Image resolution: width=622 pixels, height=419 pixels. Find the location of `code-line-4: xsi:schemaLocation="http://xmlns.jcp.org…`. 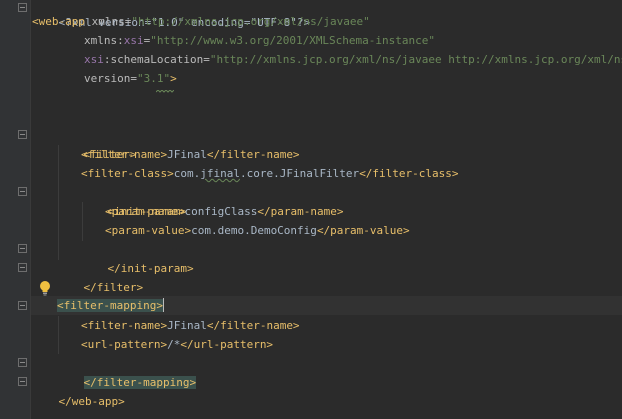

code-line-4: xsi:schemaLocation="http://xmlns.jcp.org… is located at coordinates (353, 59).